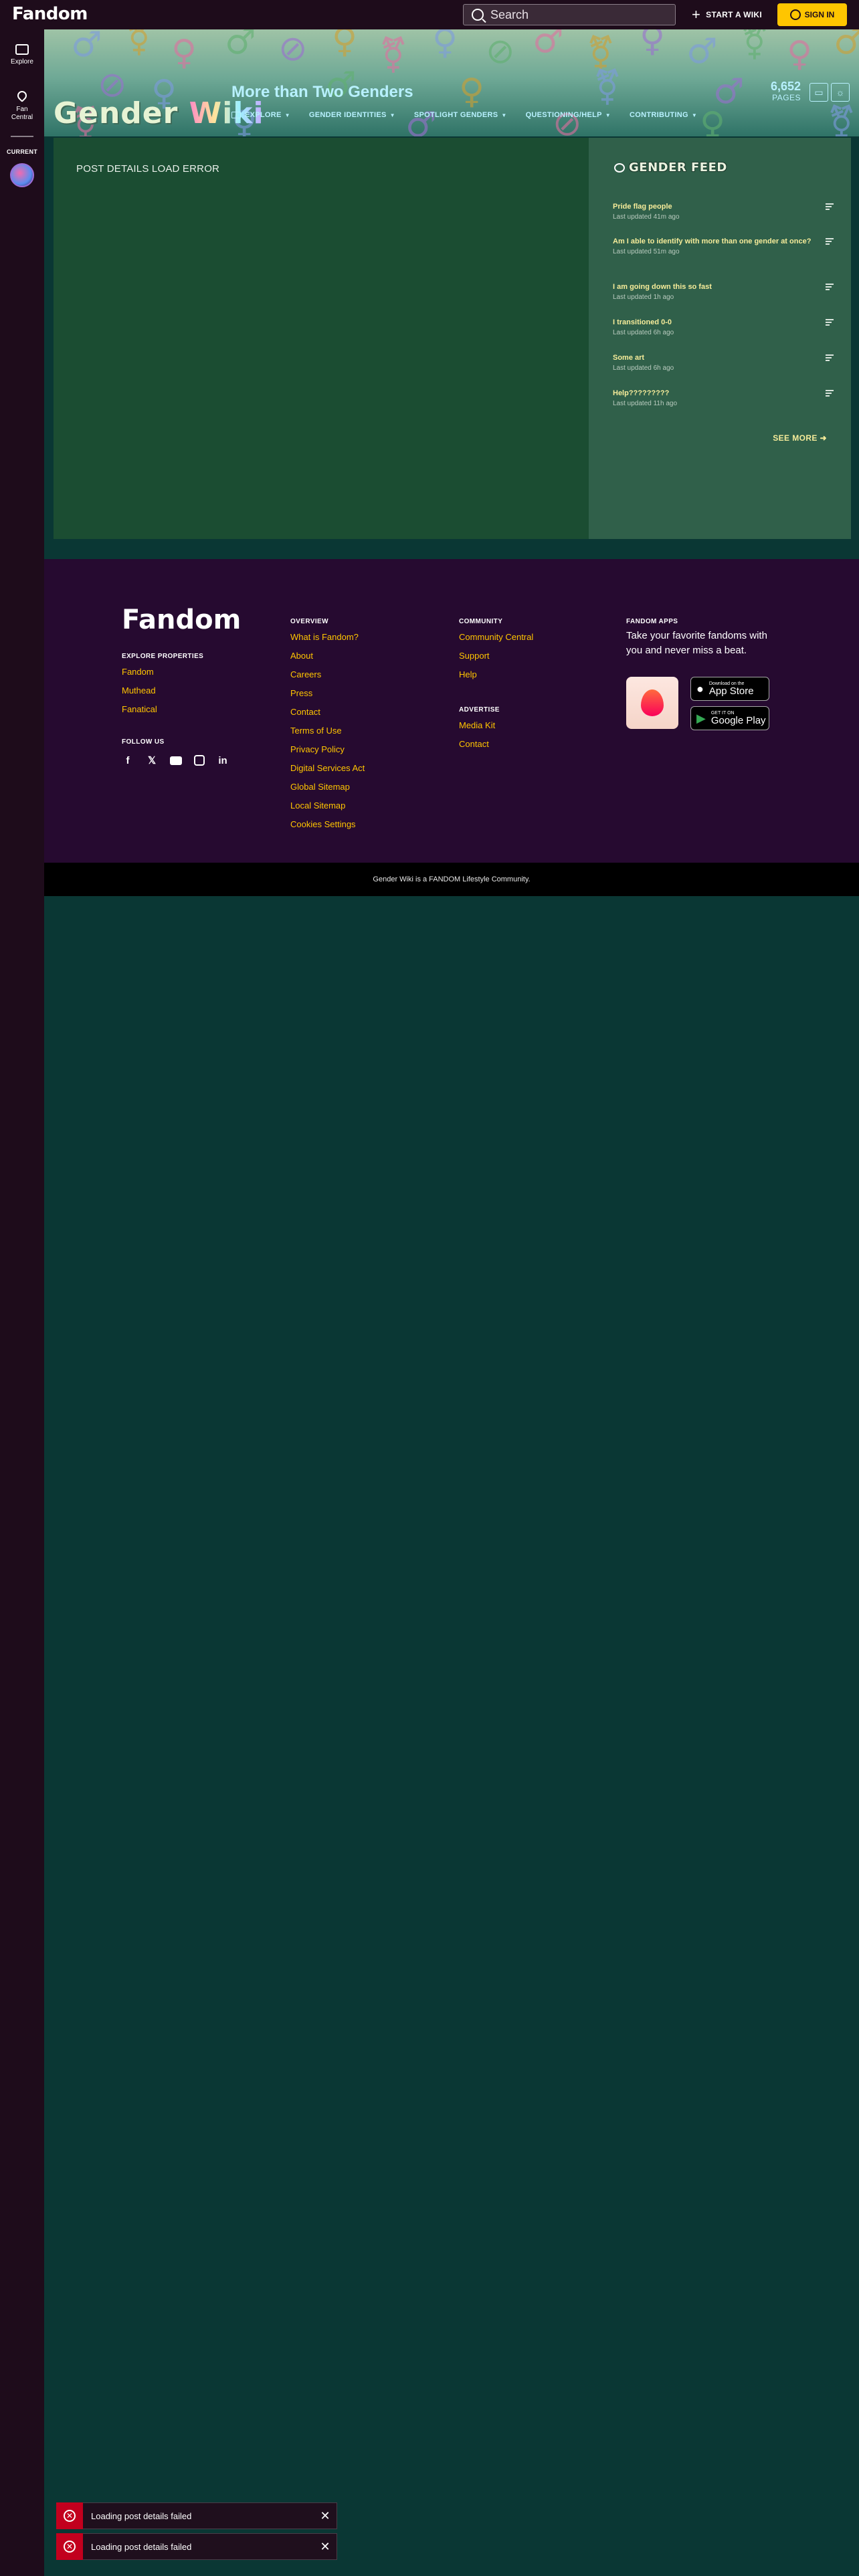 The image size is (859, 2576). I want to click on error-icon: ✕, so click(70, 2547).